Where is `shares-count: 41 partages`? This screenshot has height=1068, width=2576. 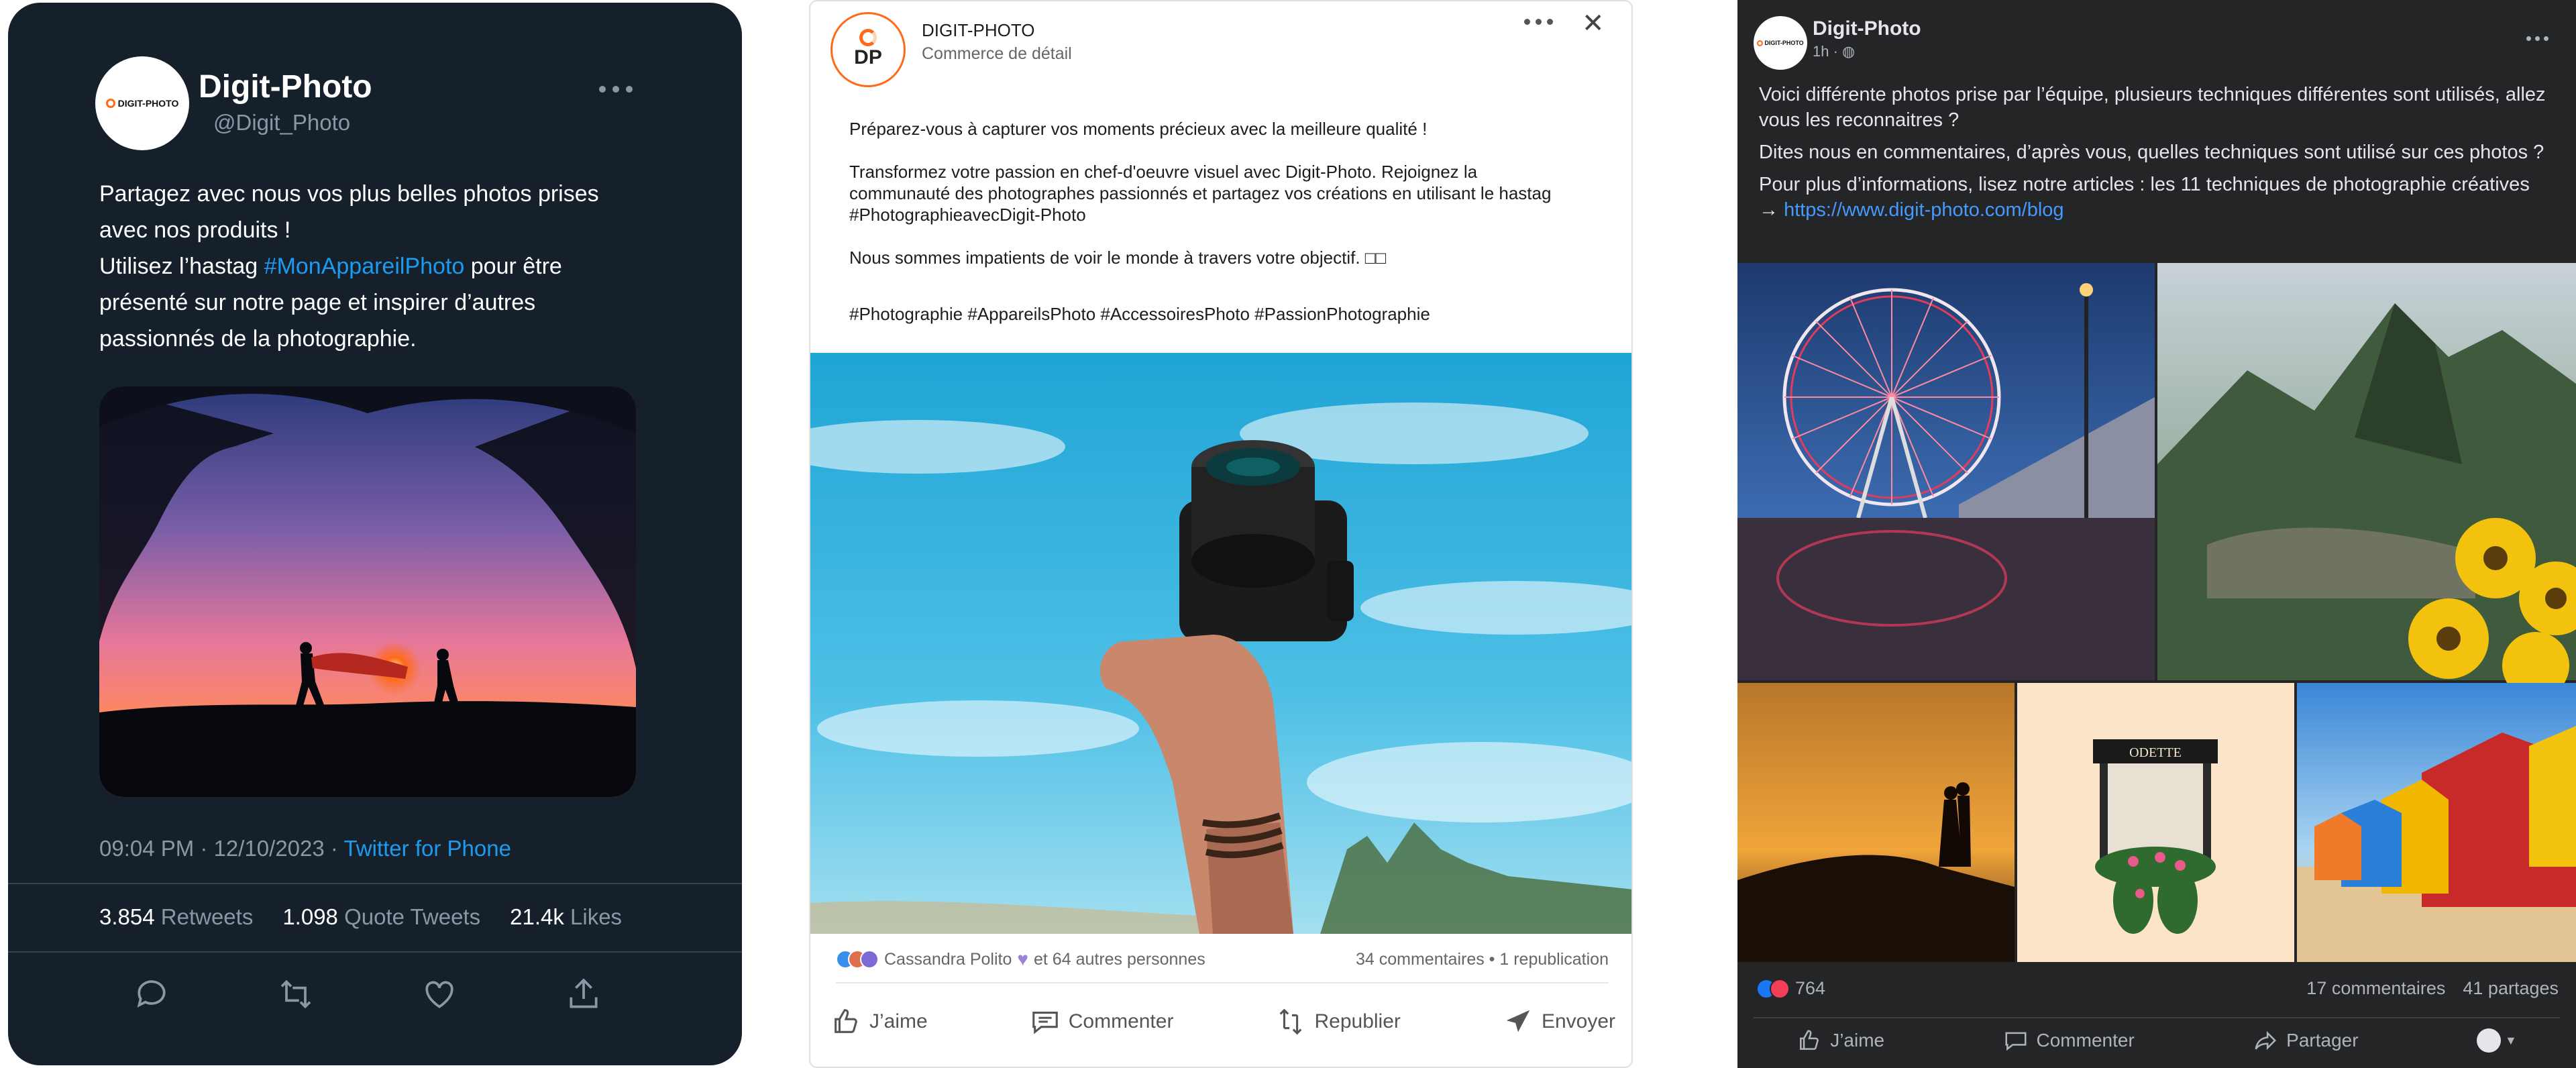
shares-count: 41 partages is located at coordinates (2511, 989).